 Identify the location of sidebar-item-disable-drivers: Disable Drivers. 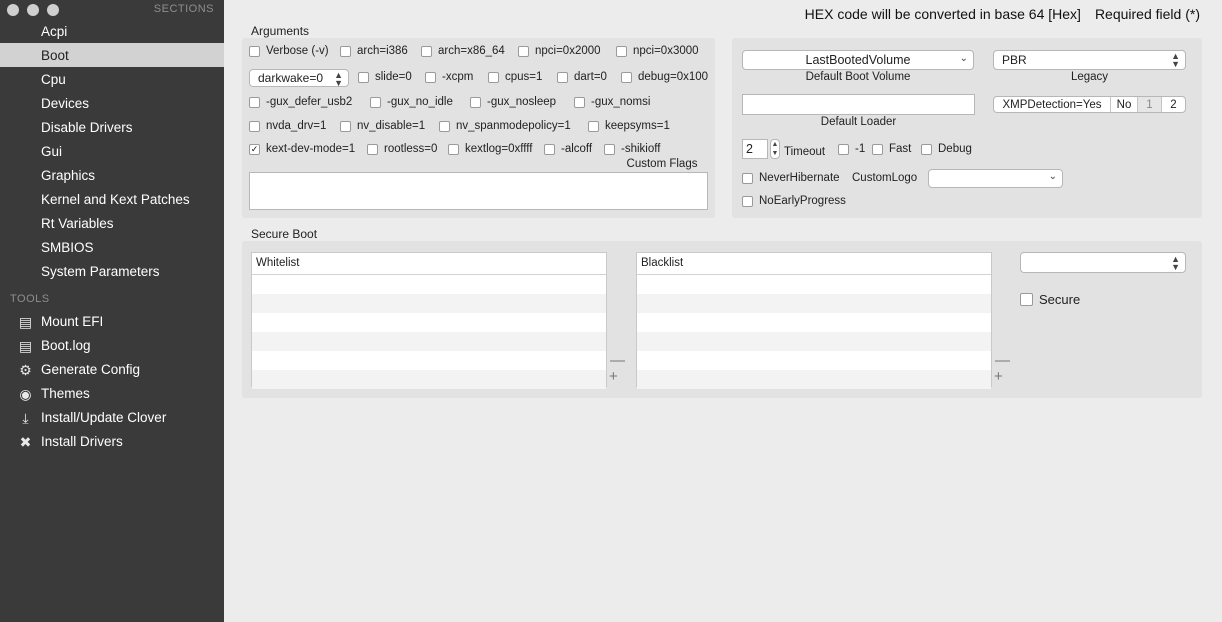
(112, 127).